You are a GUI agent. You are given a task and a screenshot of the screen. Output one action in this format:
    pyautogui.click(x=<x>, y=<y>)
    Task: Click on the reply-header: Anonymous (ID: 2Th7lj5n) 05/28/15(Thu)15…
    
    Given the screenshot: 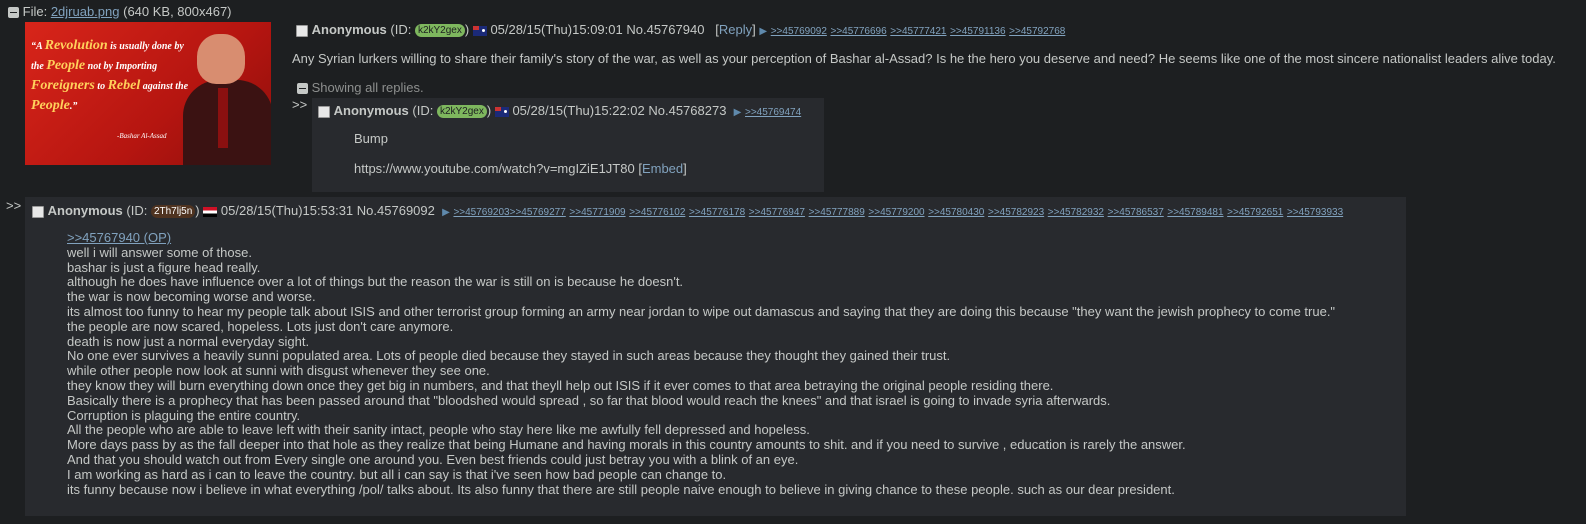 What is the action you would take?
    pyautogui.click(x=687, y=211)
    